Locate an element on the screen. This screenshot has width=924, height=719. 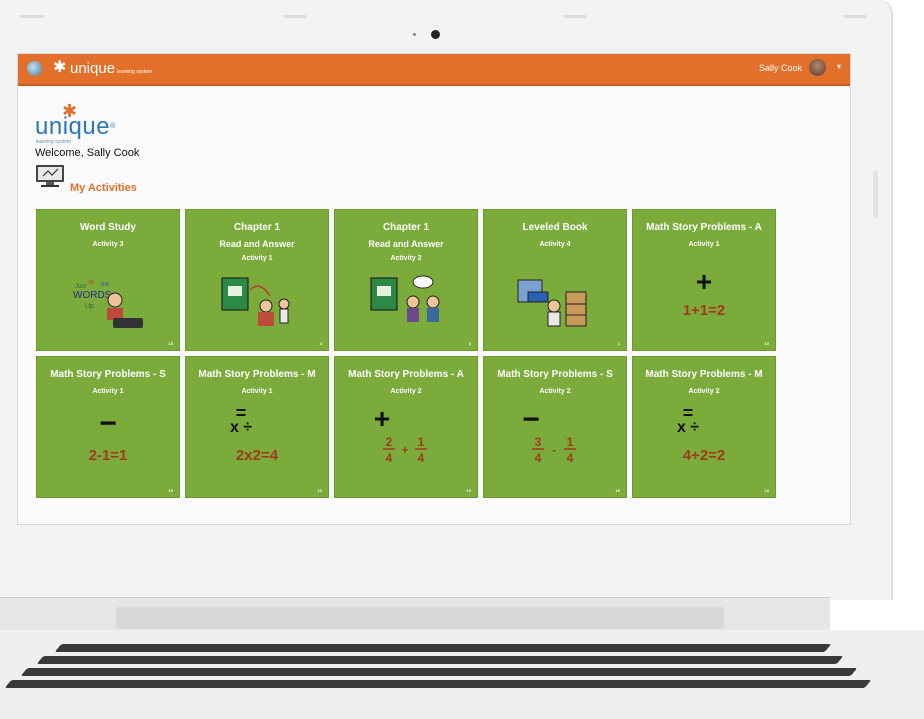
unique-logo: unique® is located at coordinates (75, 127).